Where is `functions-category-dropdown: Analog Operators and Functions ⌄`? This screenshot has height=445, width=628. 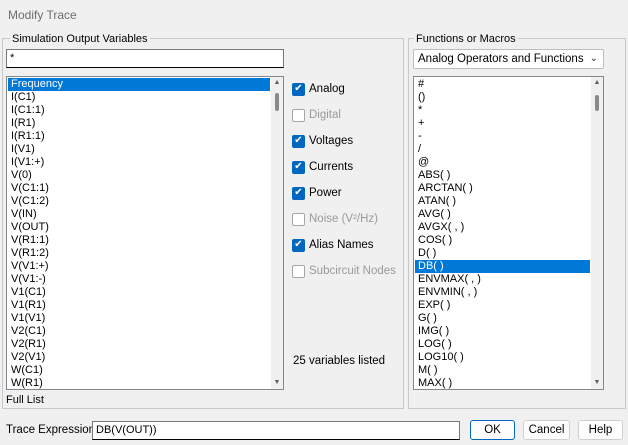
functions-category-dropdown: Analog Operators and Functions ⌄ is located at coordinates (508, 59).